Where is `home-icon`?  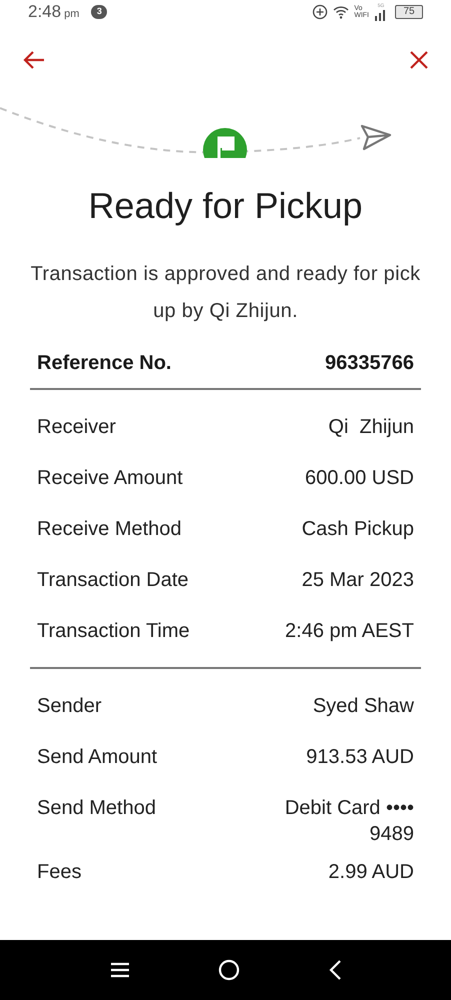
home-icon is located at coordinates (229, 970).